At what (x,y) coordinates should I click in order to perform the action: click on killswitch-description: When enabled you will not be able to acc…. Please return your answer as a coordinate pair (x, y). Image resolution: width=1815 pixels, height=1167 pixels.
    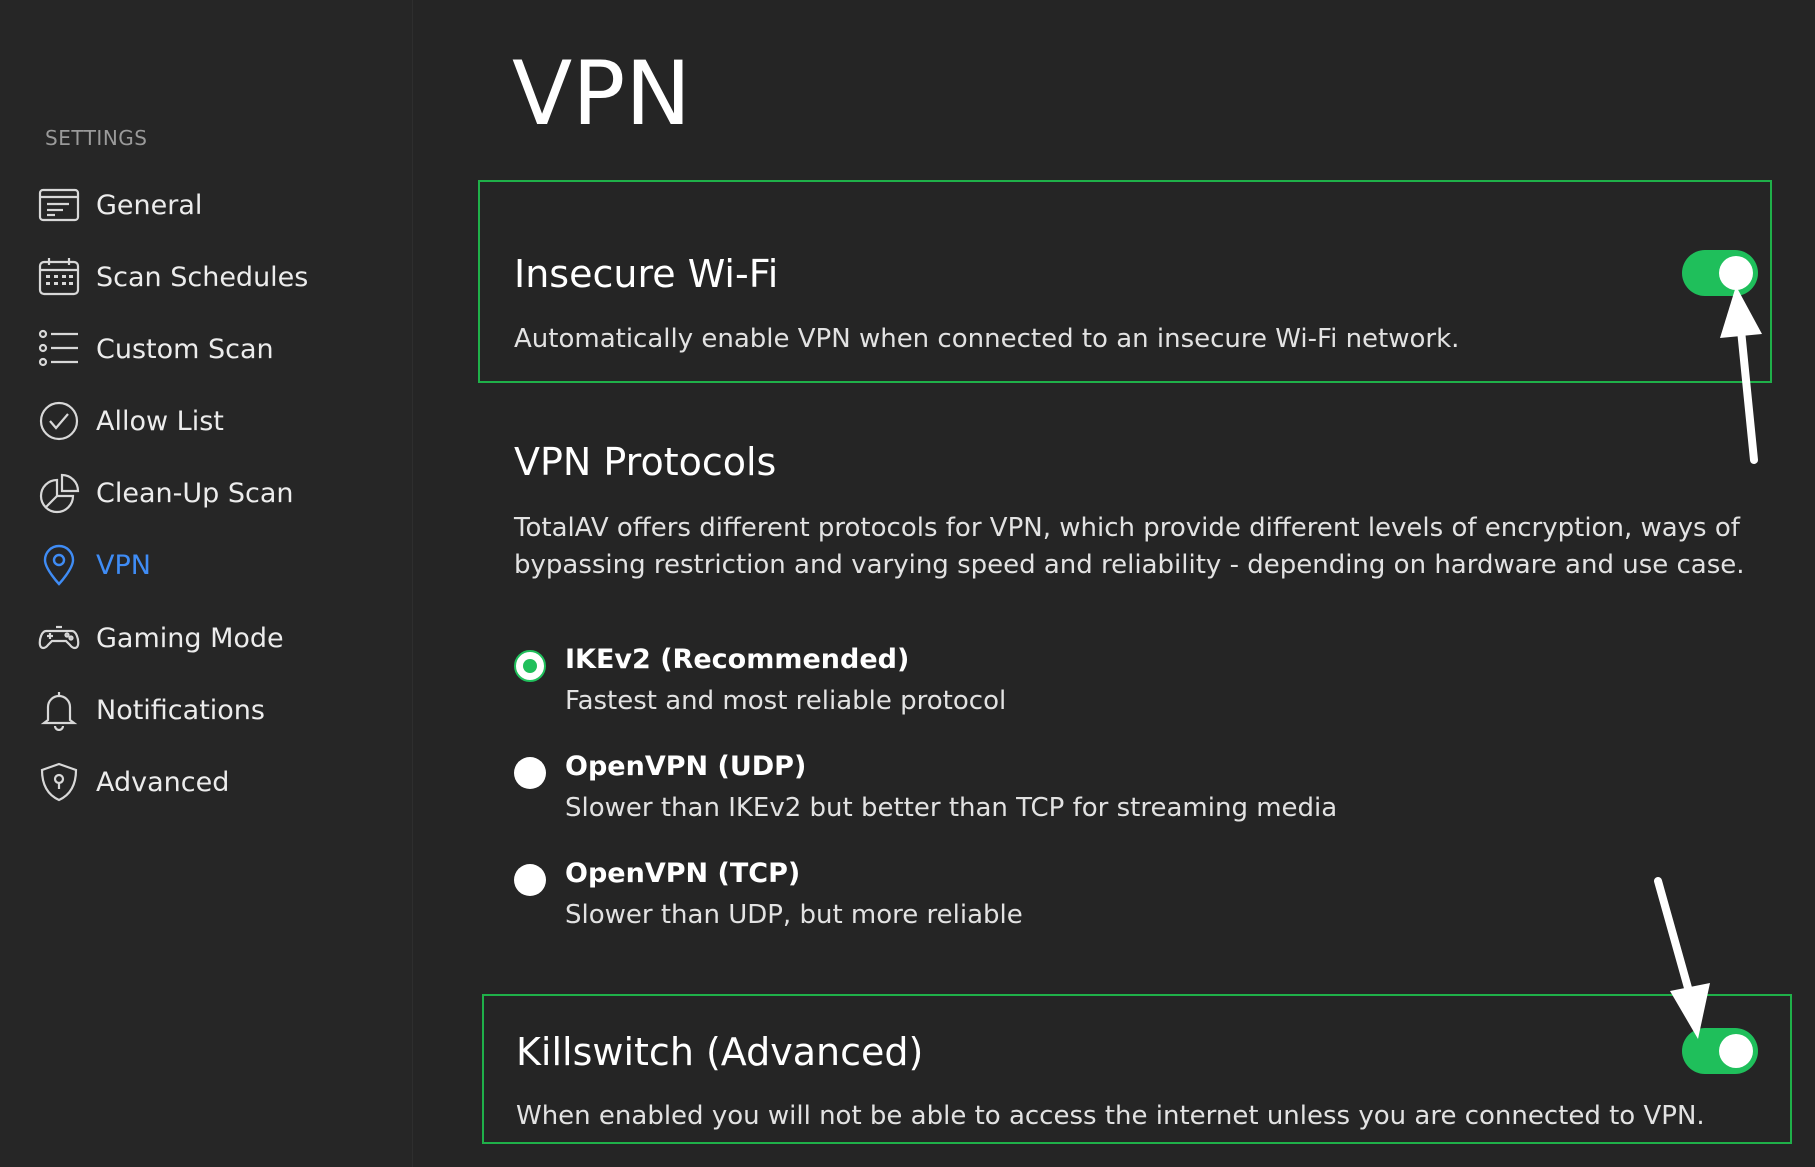
    Looking at the image, I should click on (1110, 1116).